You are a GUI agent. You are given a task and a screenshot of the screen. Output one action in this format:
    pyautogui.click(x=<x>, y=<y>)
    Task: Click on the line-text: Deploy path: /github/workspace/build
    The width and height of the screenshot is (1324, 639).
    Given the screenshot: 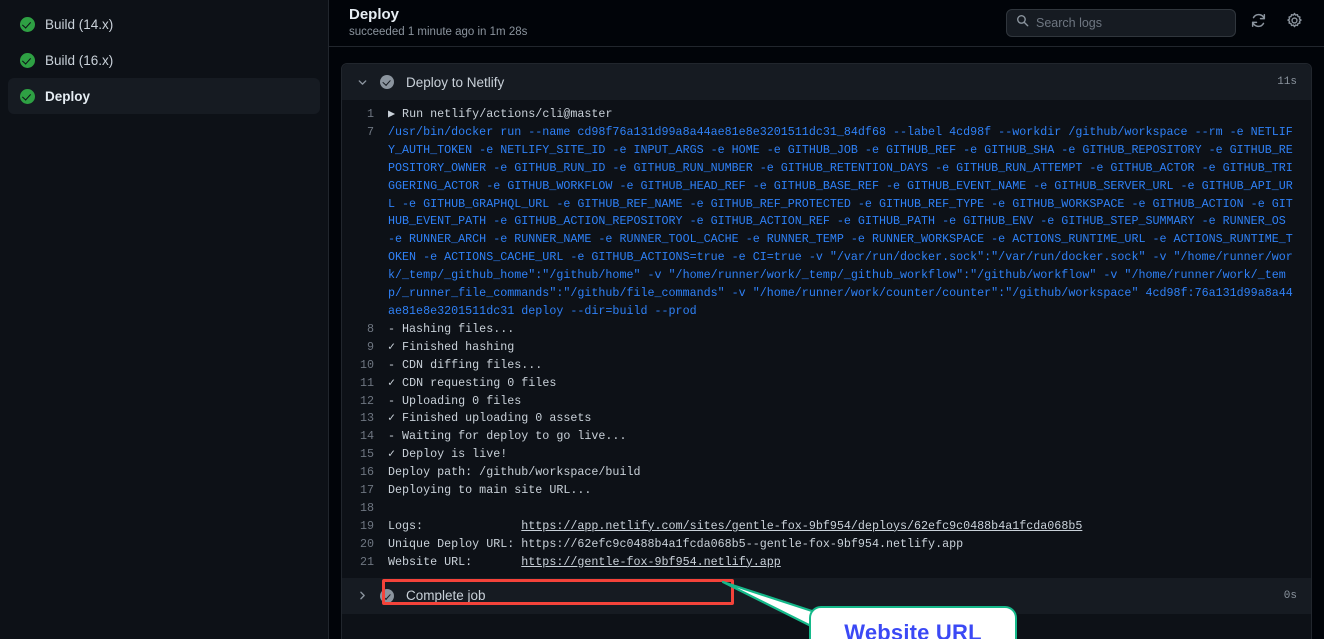 What is the action you would take?
    pyautogui.click(x=514, y=472)
    